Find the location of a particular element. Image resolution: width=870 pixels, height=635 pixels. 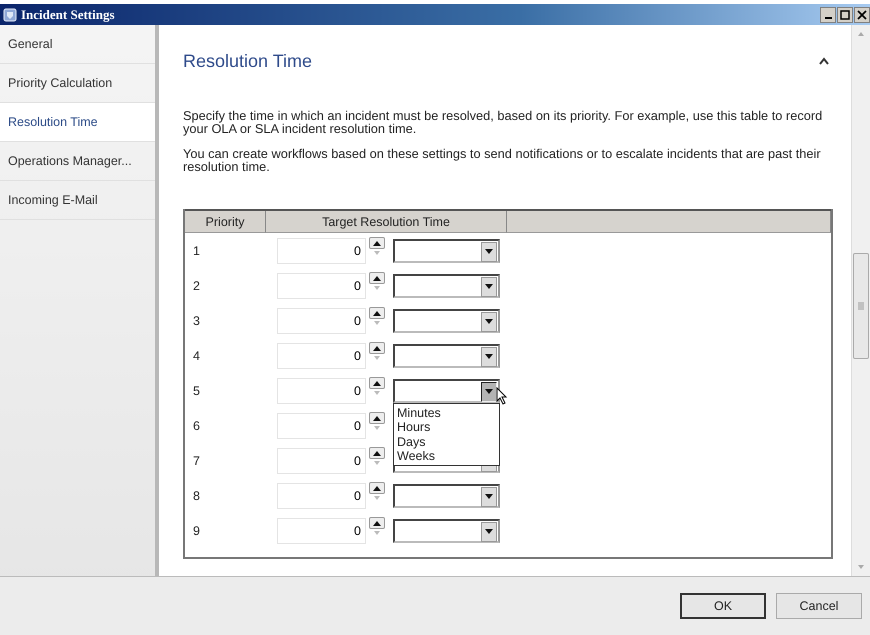

dropdown-option: Minutes is located at coordinates (446, 413).